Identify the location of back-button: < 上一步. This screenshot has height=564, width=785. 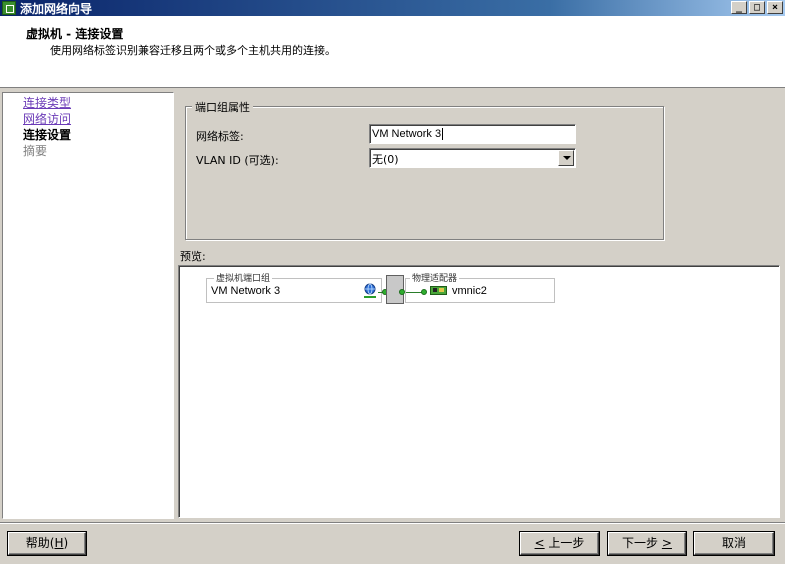
(559, 543).